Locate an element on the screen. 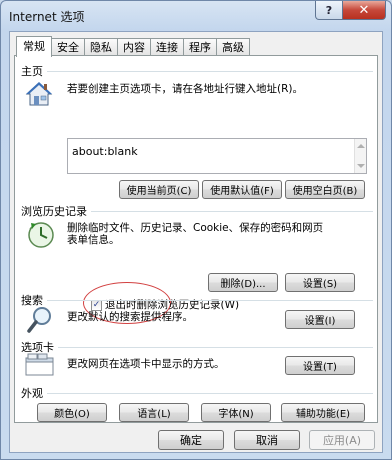  appearance-section-header: 外观 is located at coordinates (197, 393).